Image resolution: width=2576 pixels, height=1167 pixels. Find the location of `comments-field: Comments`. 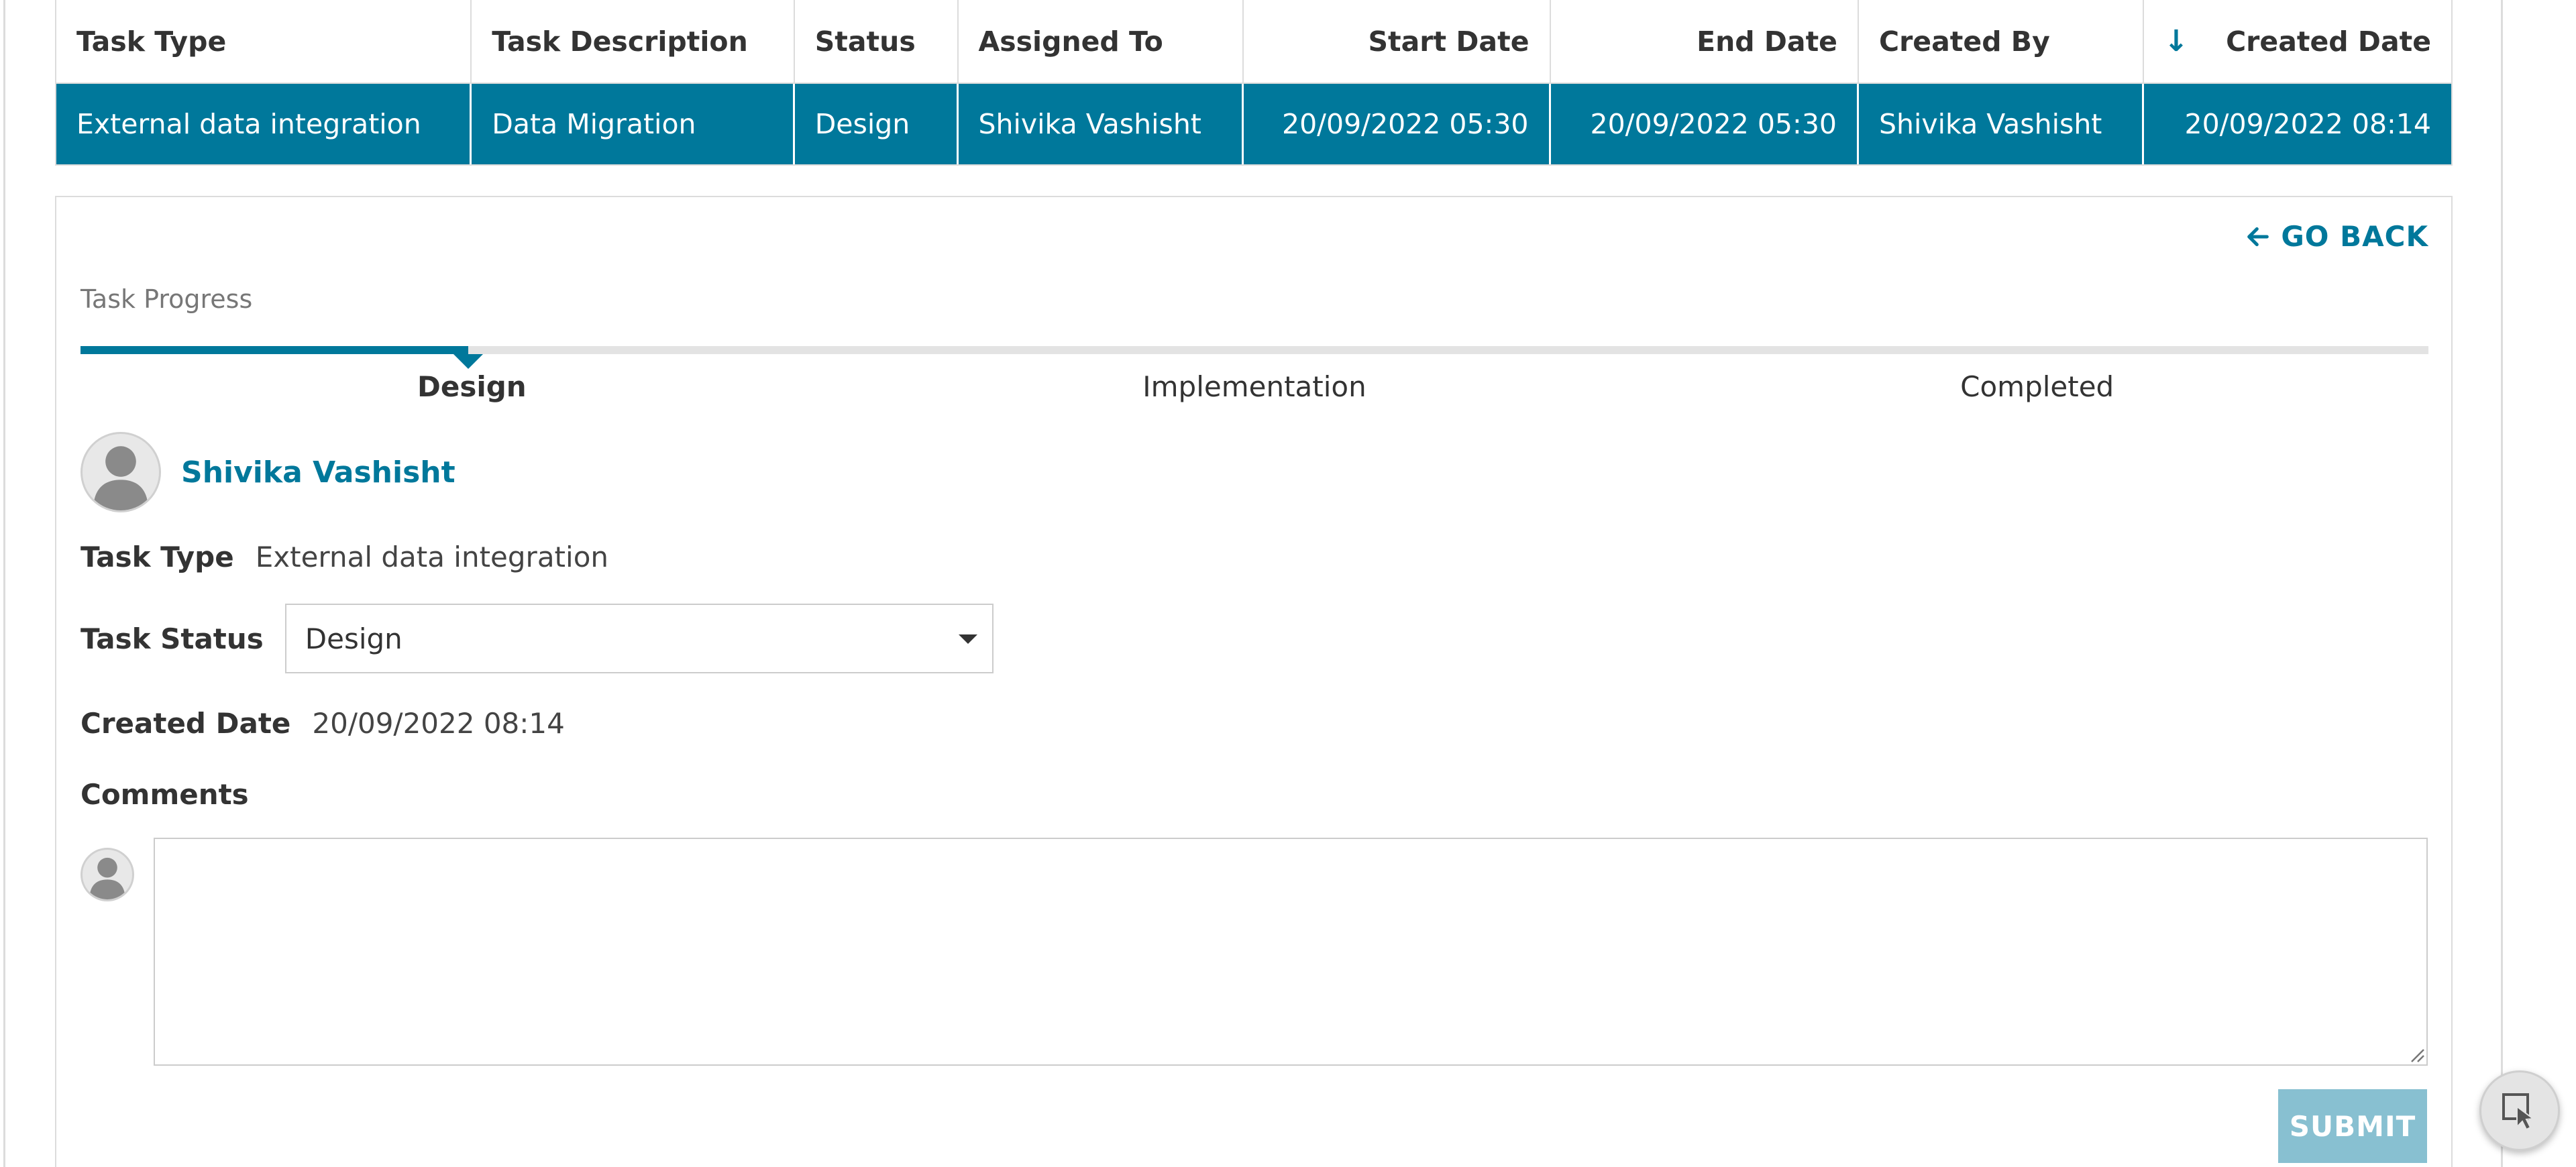

comments-field: Comments is located at coordinates (175, 794).